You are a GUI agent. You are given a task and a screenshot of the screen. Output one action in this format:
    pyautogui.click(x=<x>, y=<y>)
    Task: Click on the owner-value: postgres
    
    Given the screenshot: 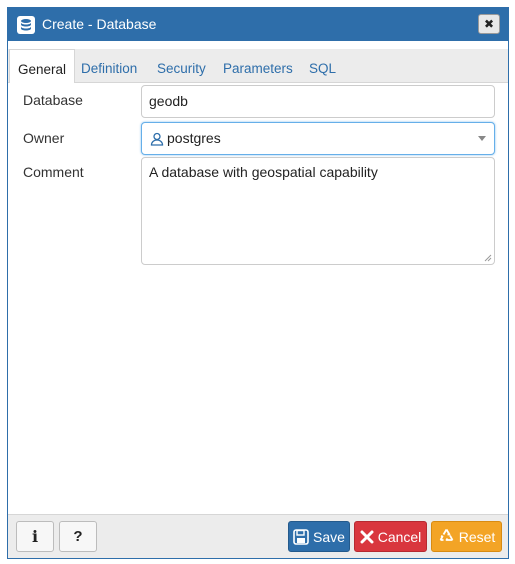 What is the action you would take?
    pyautogui.click(x=194, y=138)
    